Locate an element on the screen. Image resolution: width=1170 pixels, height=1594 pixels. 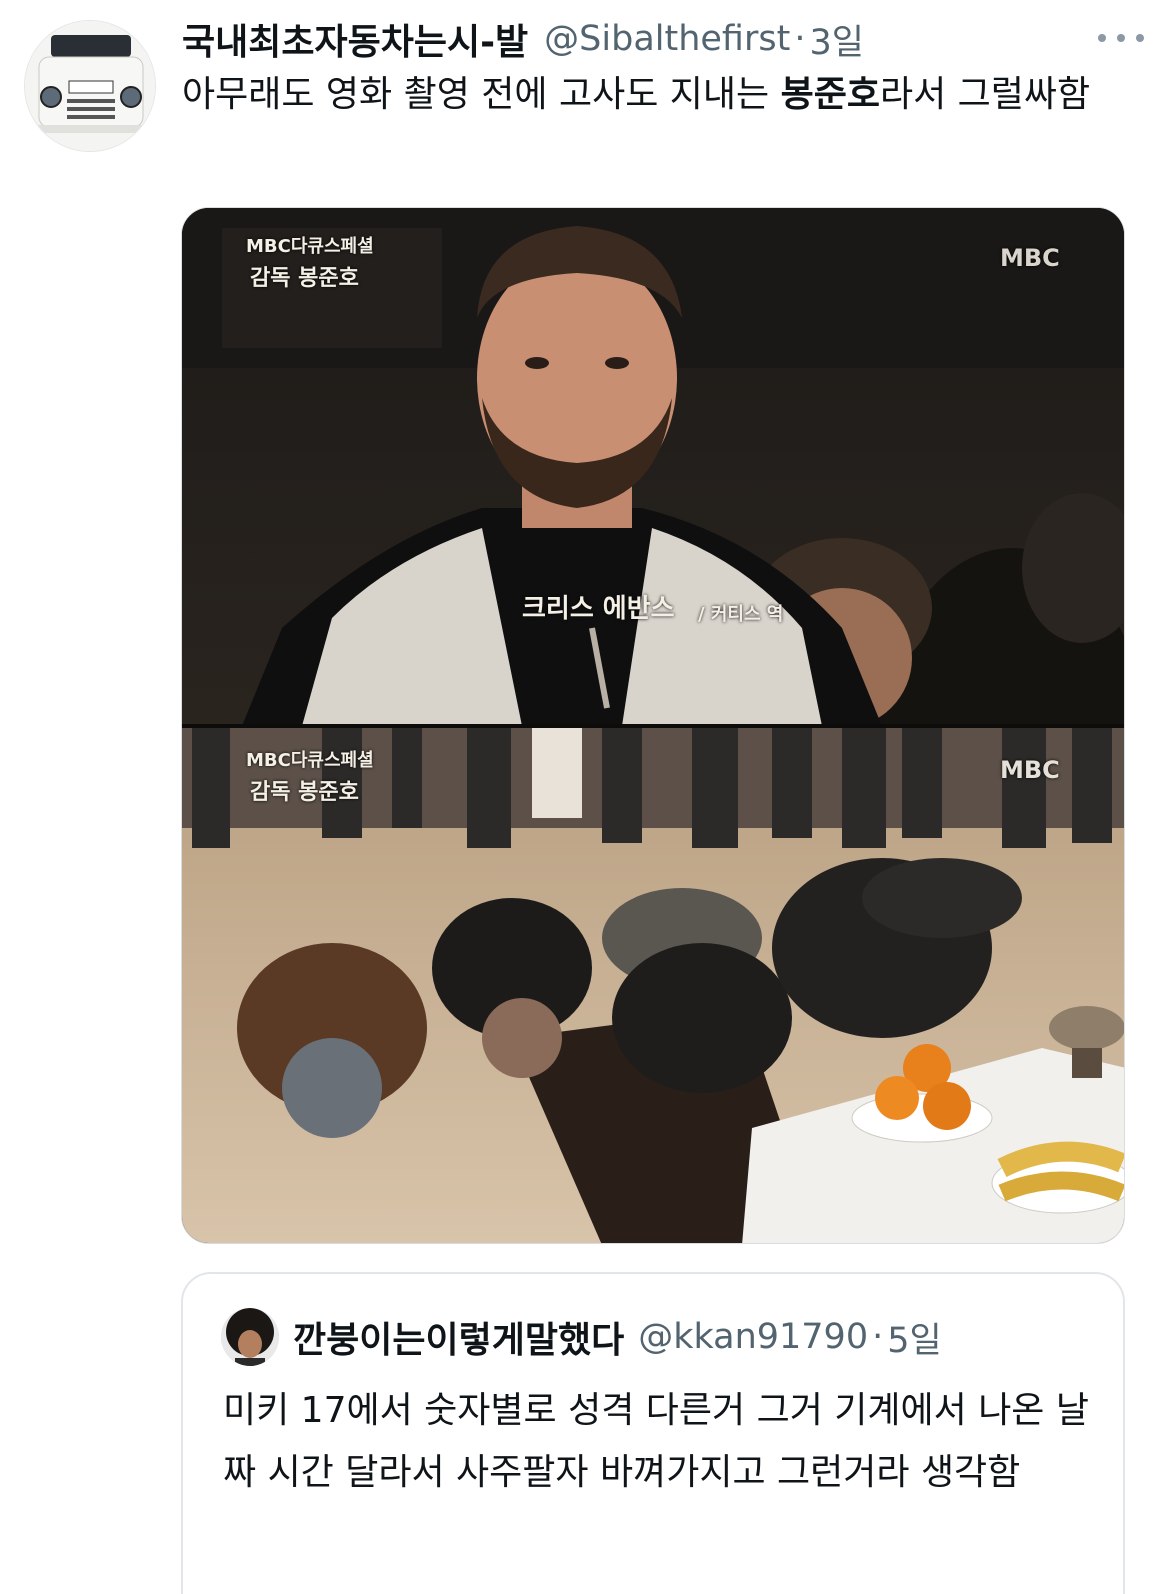
tweet-header: 국내최초자동차는시-발 @Sibalthefirst · 3일 is located at coordinates (523, 39).